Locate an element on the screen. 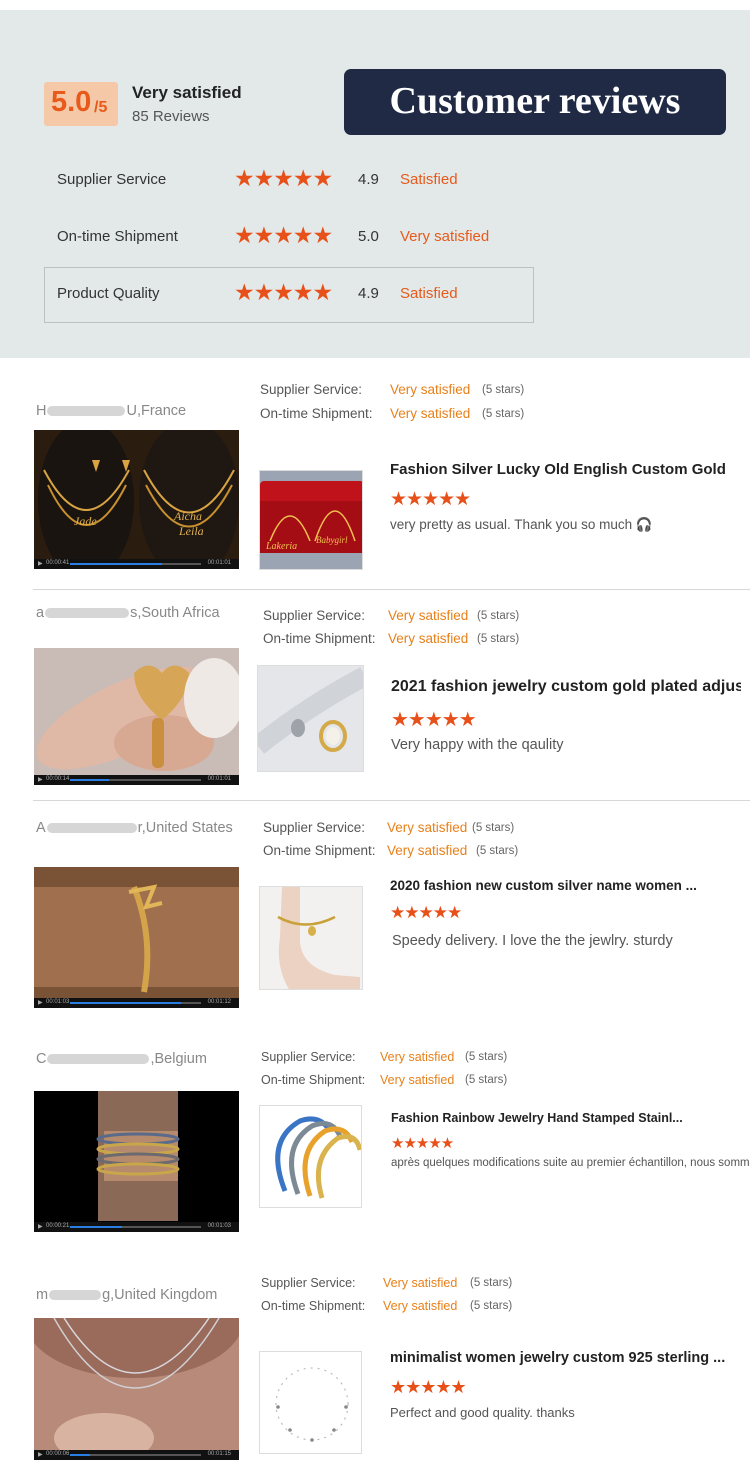 This screenshot has height=1468, width=750. rating-label: On-time Shipment is located at coordinates (117, 236).